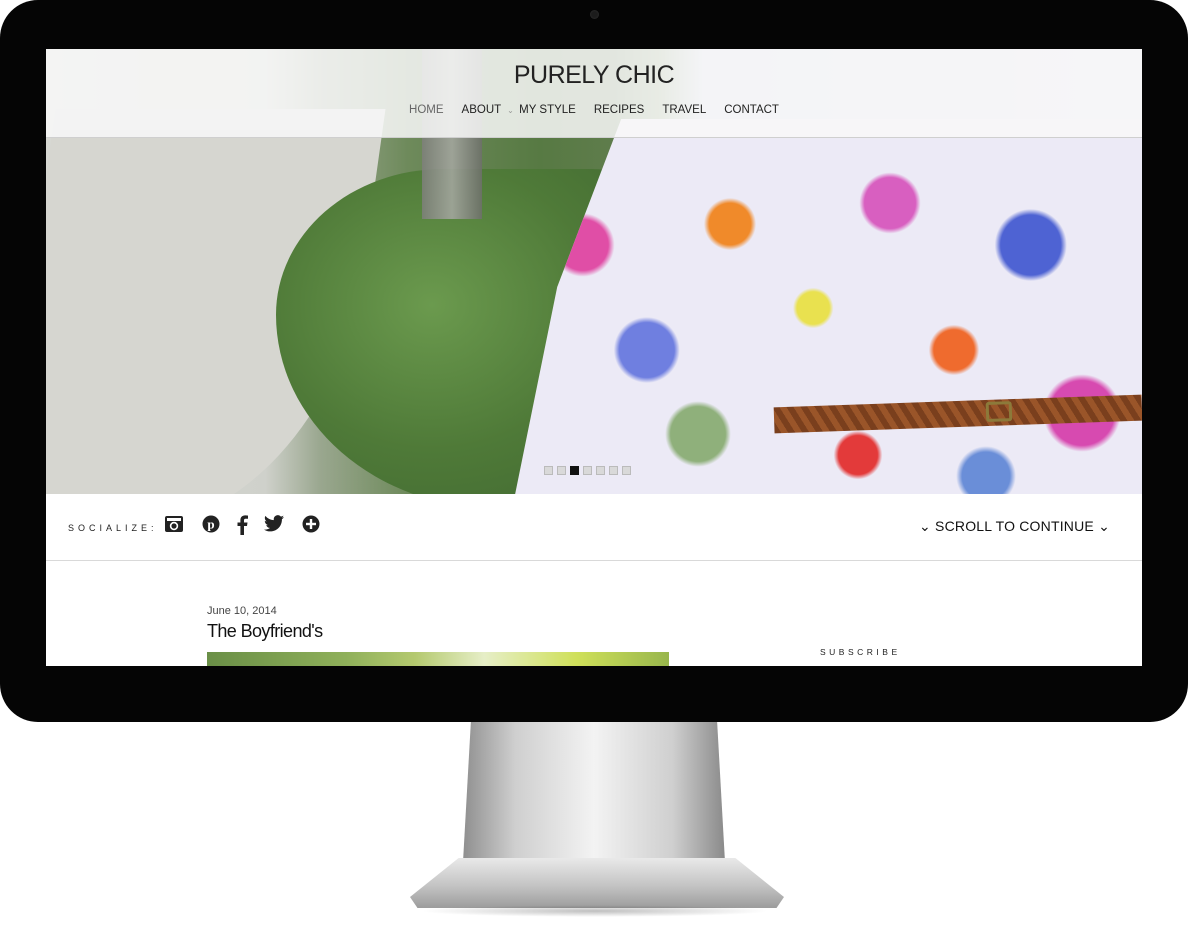 The width and height of the screenshot is (1188, 948). Describe the element at coordinates (274, 525) in the screenshot. I see `twitter-icon` at that location.